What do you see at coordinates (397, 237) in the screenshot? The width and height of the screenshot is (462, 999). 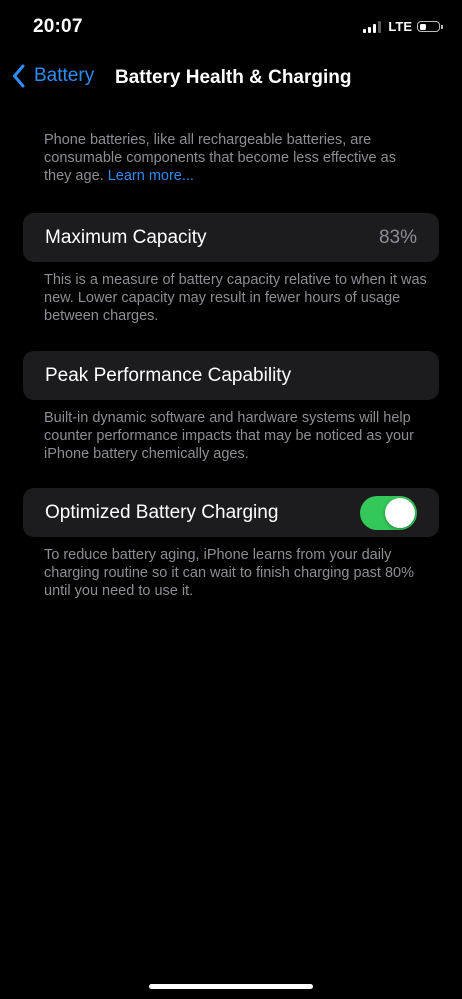 I see `maximum-capacity-value: 83%` at bounding box center [397, 237].